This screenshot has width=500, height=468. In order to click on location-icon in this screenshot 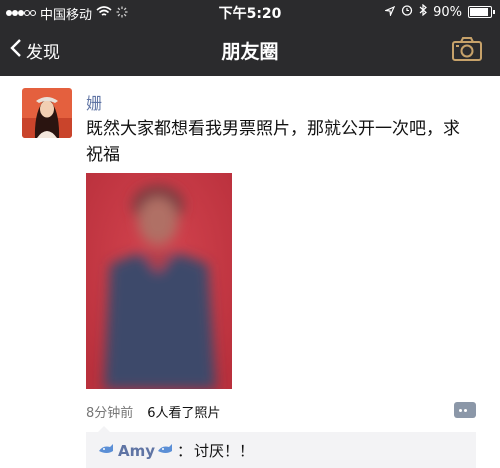, I will do `click(389, 12)`.